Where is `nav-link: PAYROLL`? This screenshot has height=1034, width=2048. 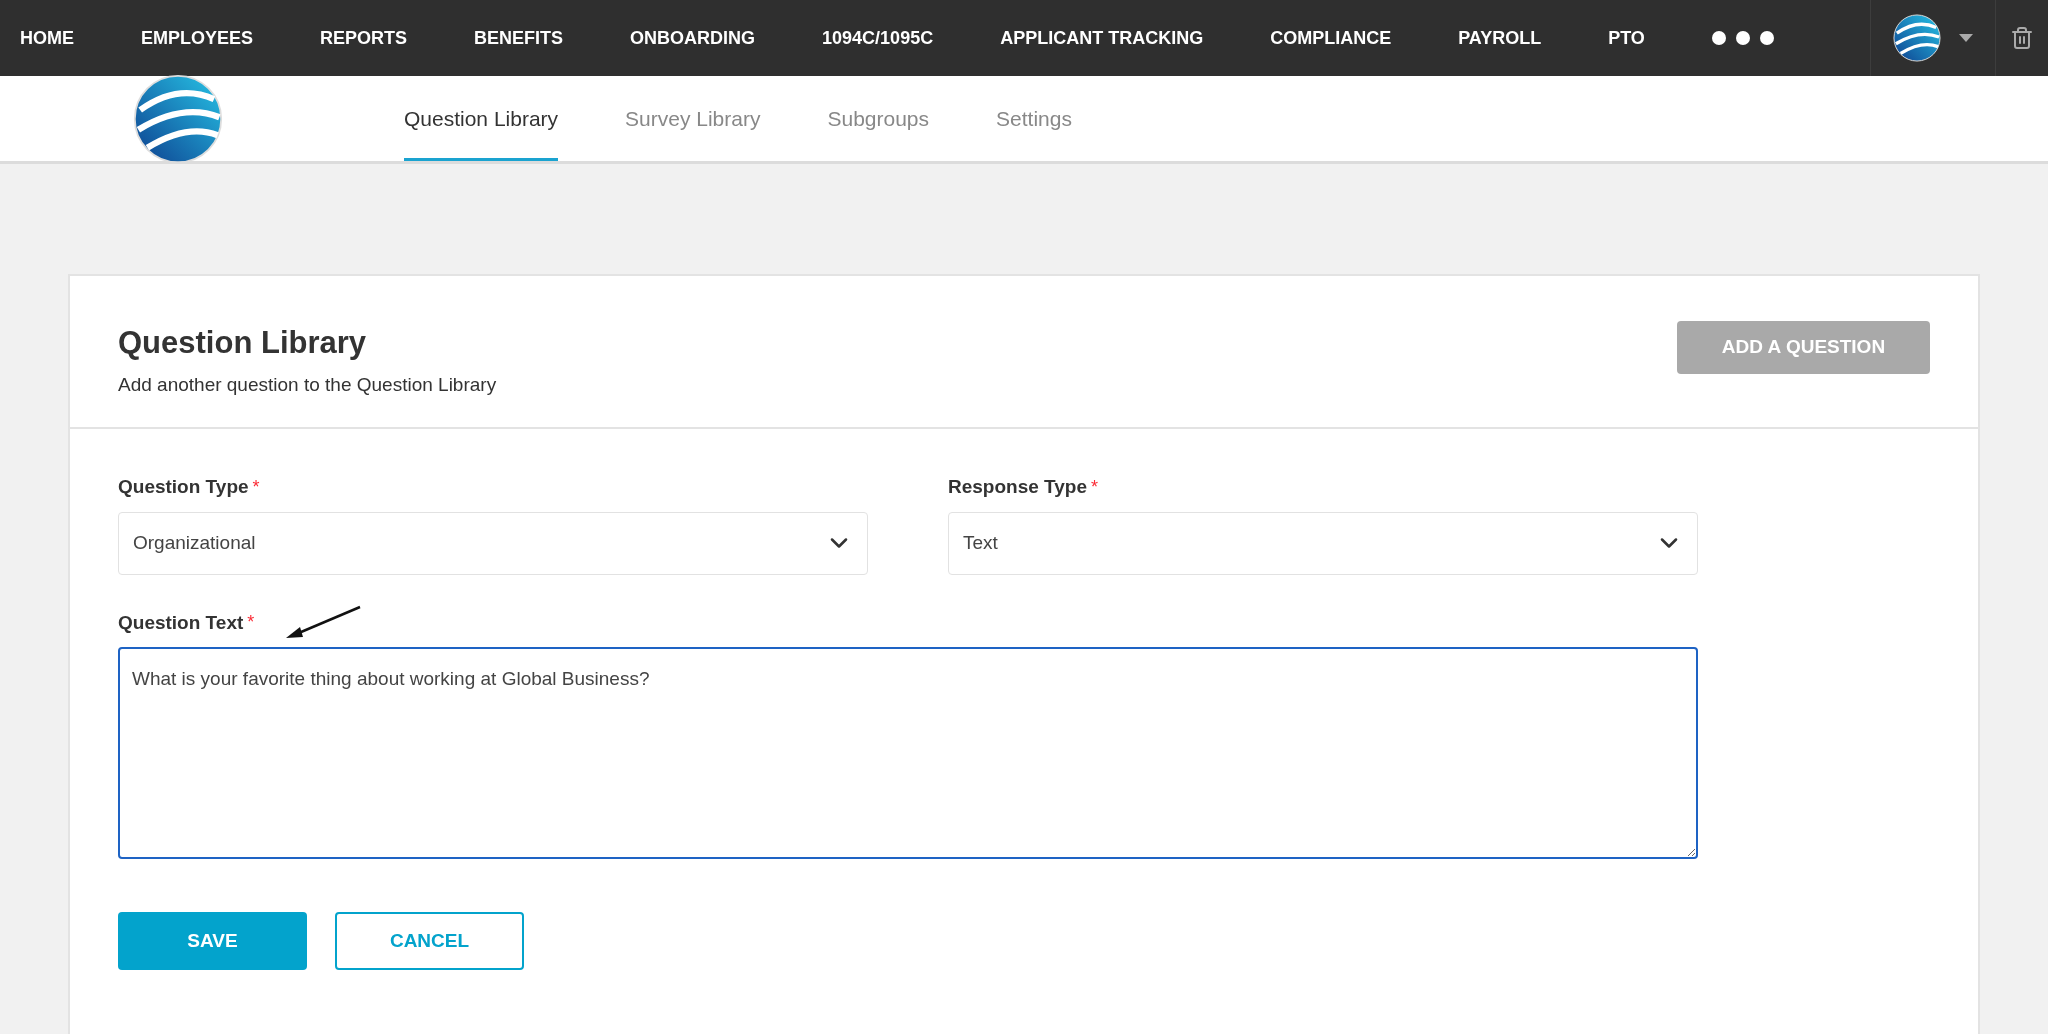 nav-link: PAYROLL is located at coordinates (1500, 38).